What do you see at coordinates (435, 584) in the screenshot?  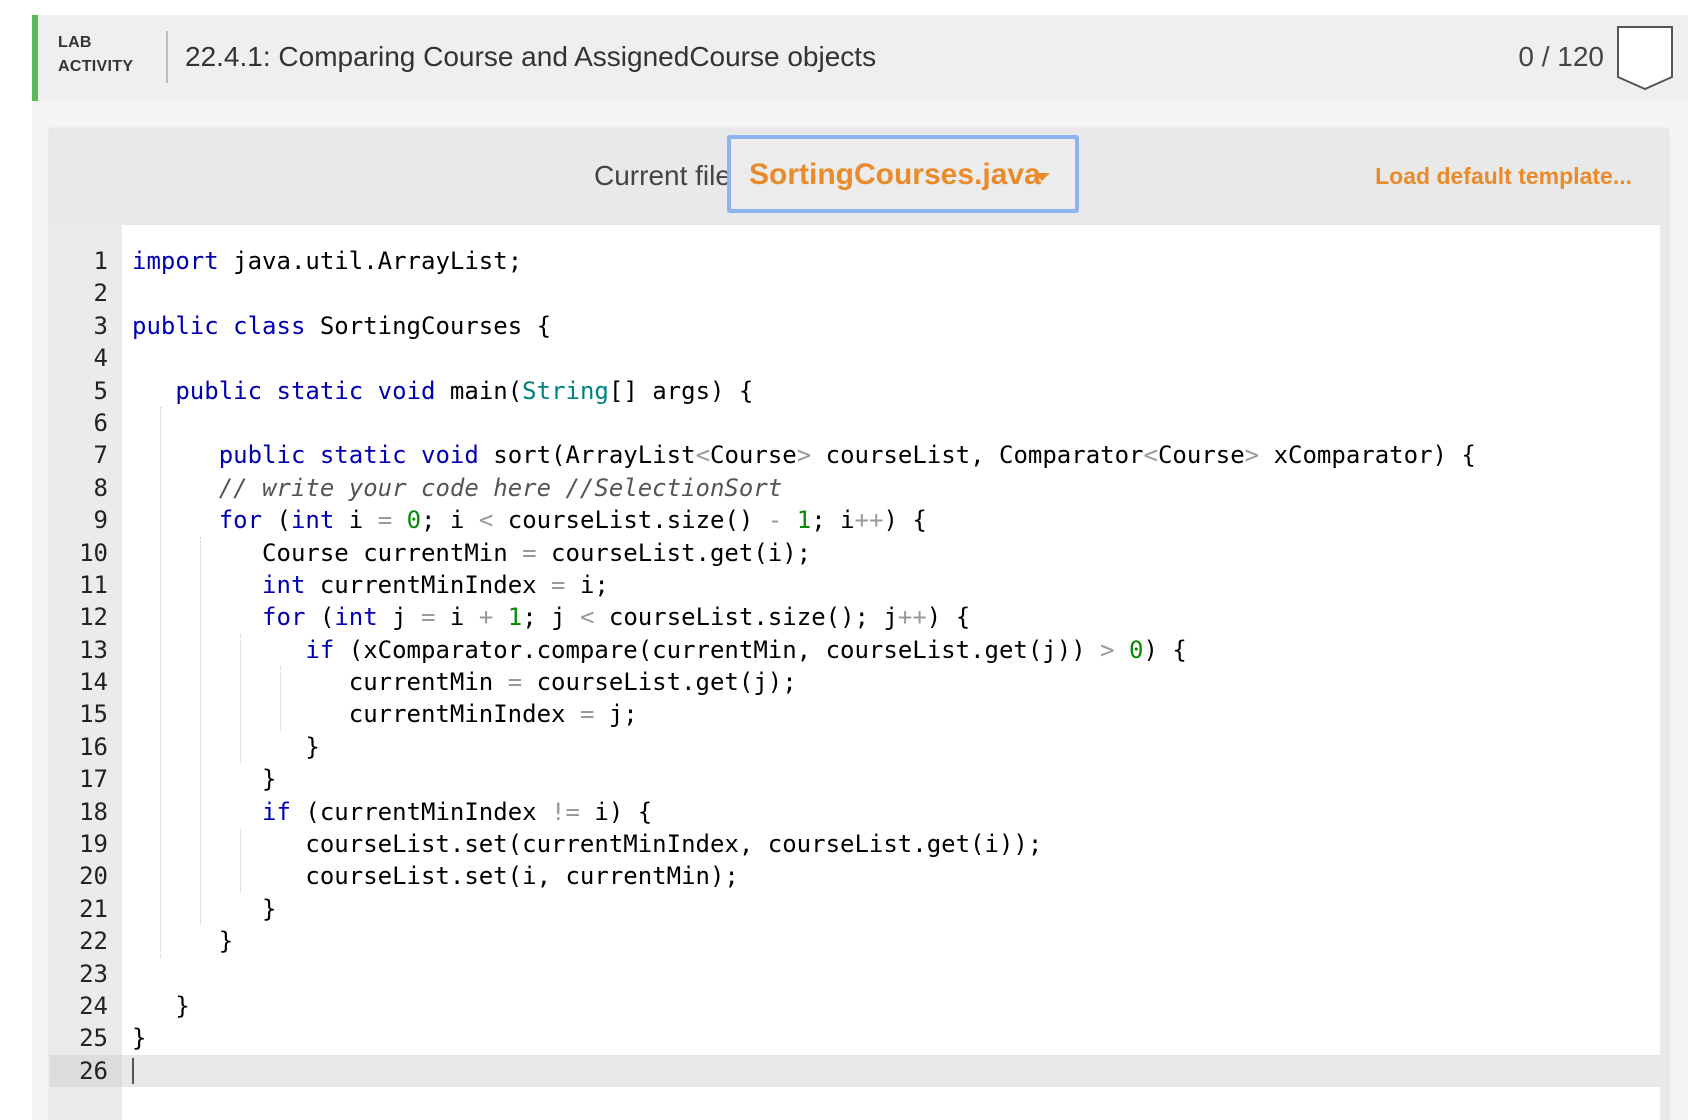 I see `code-text: int currentMinIndex = i;` at bounding box center [435, 584].